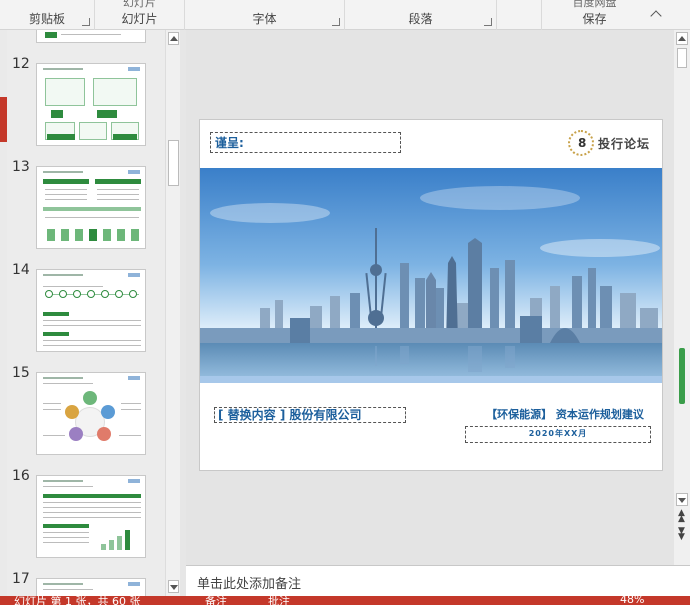  I want to click on logo-mark-icon: 8, so click(581, 143).